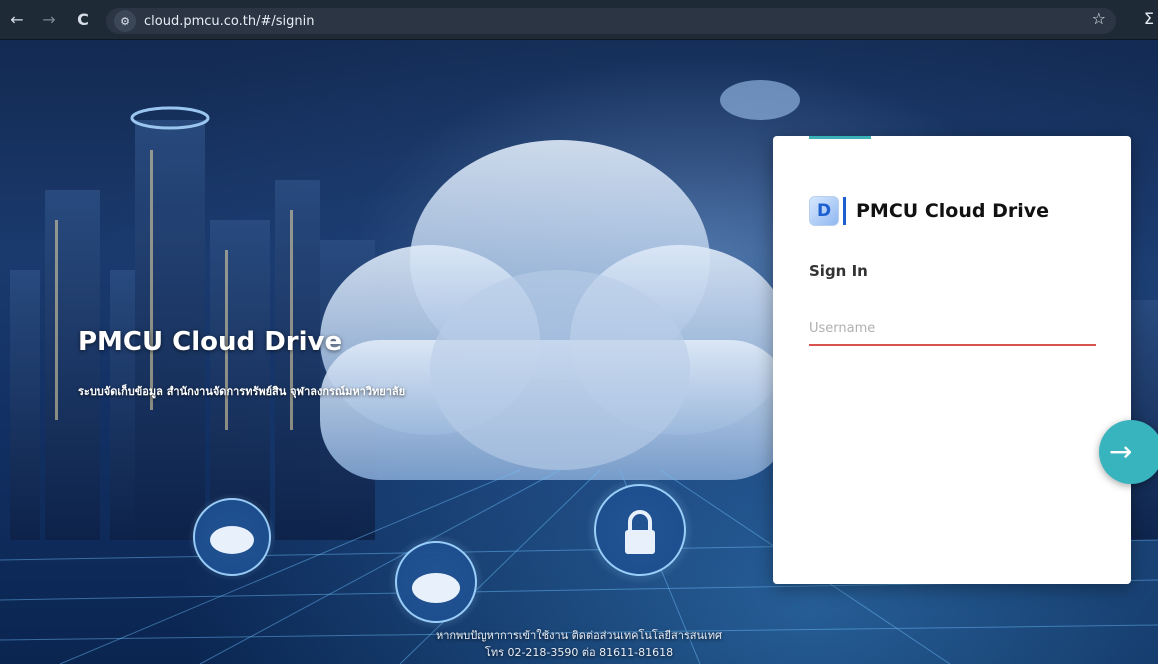 The height and width of the screenshot is (664, 1158). I want to click on logo-divider, so click(844, 211).